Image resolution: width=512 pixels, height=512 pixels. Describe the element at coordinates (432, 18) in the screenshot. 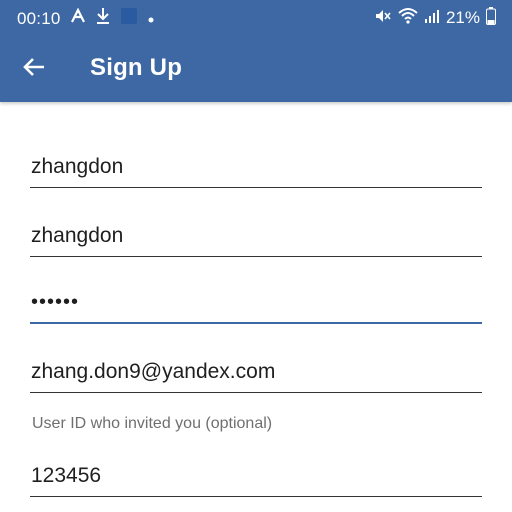

I see `signal-icon` at that location.